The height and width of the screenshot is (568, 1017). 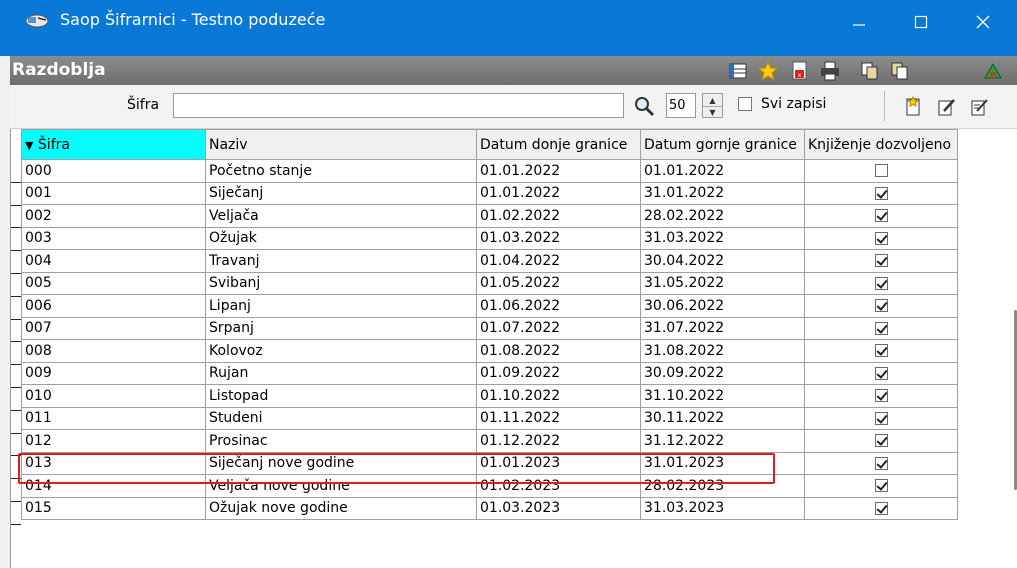 I want to click on table-row: 001 Siječanj 01.01.2022 31.01.2022, so click(x=489, y=193).